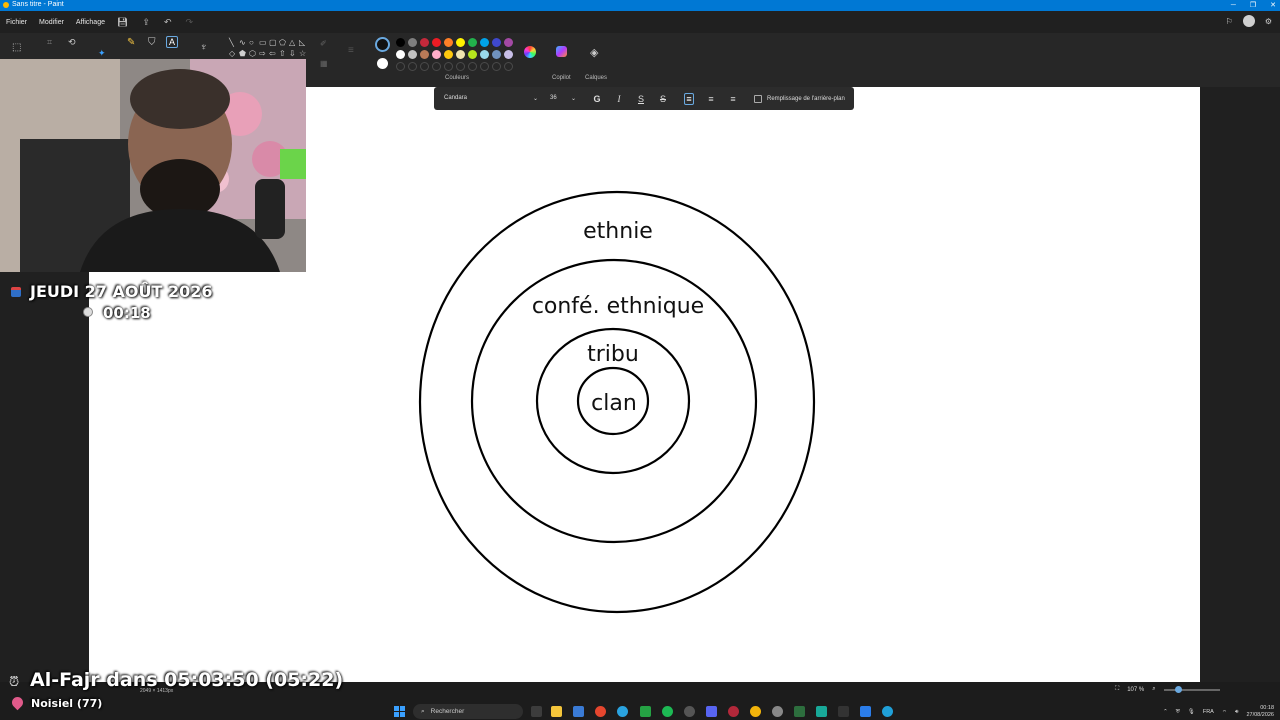 The height and width of the screenshot is (720, 1280). I want to click on undo-icon: ↶, so click(168, 22).